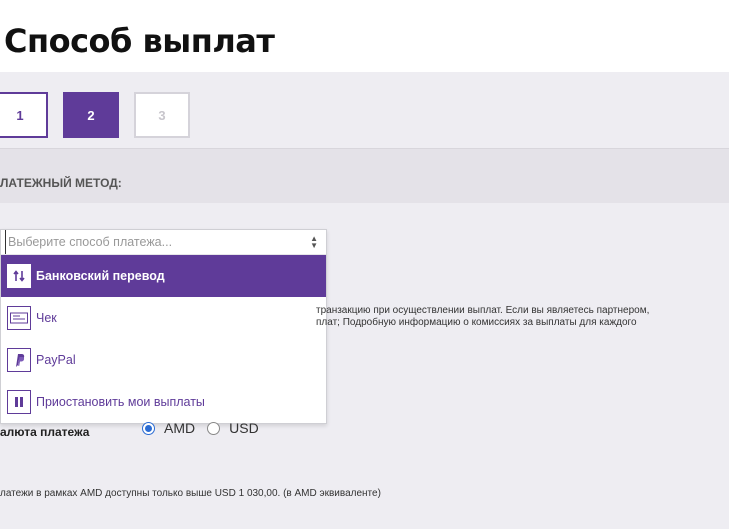  Describe the element at coordinates (61, 183) in the screenshot. I see `payment-method-label: ЛАТЕЖНЫЙ МЕТОД:` at that location.